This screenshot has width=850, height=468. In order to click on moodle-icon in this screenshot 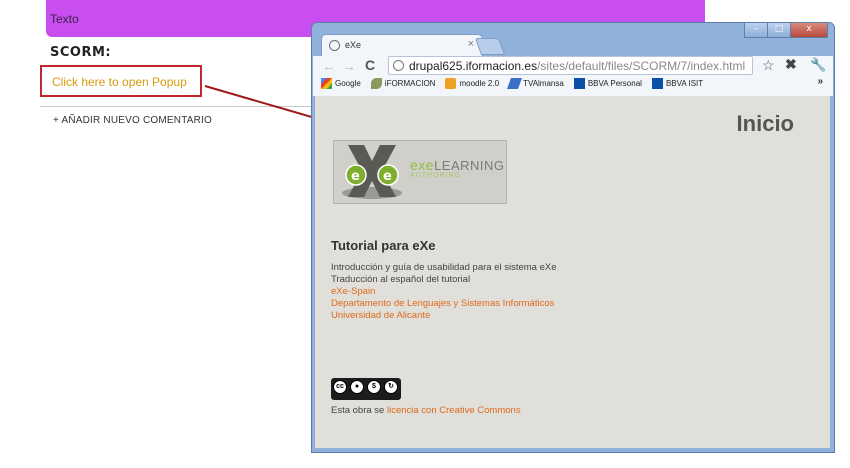, I will do `click(451, 83)`.